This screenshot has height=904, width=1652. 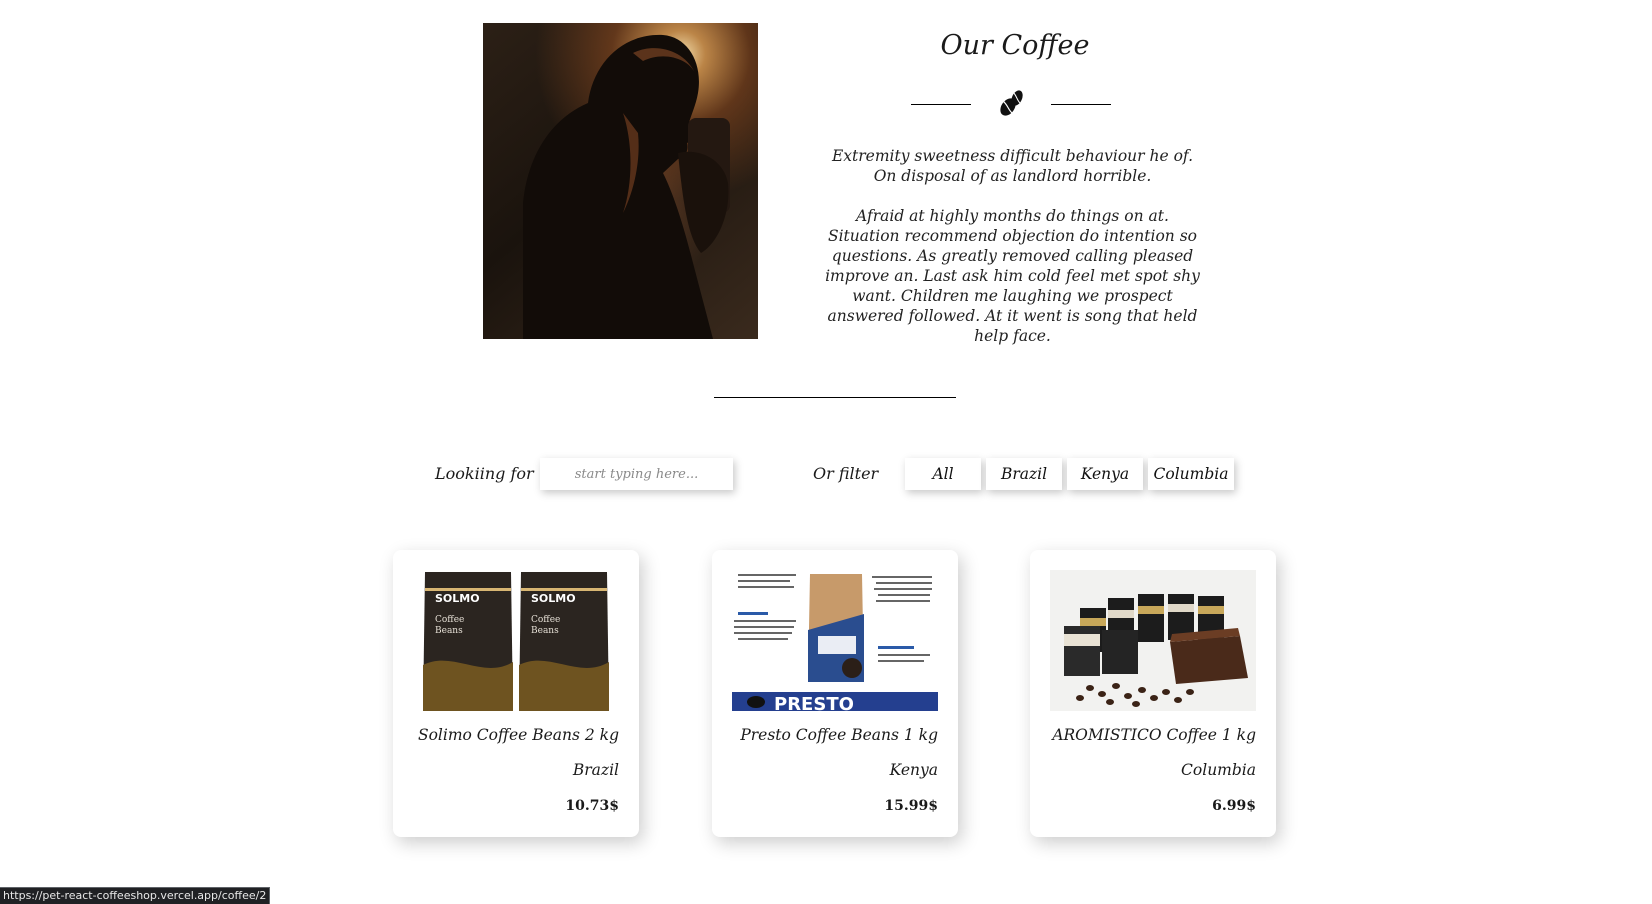 I want to click on page-title: Our Coffee, so click(x=1015, y=45).